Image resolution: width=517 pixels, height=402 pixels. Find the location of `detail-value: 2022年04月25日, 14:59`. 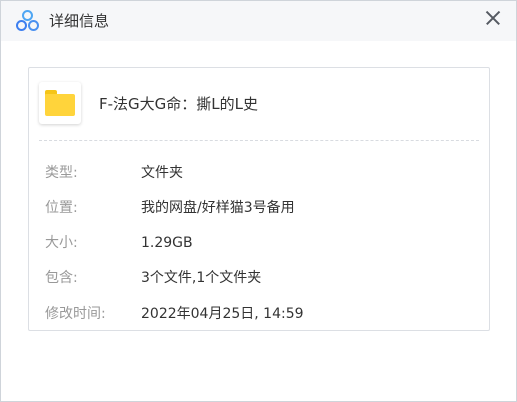

detail-value: 2022年04月25日, 14:59 is located at coordinates (222, 314).